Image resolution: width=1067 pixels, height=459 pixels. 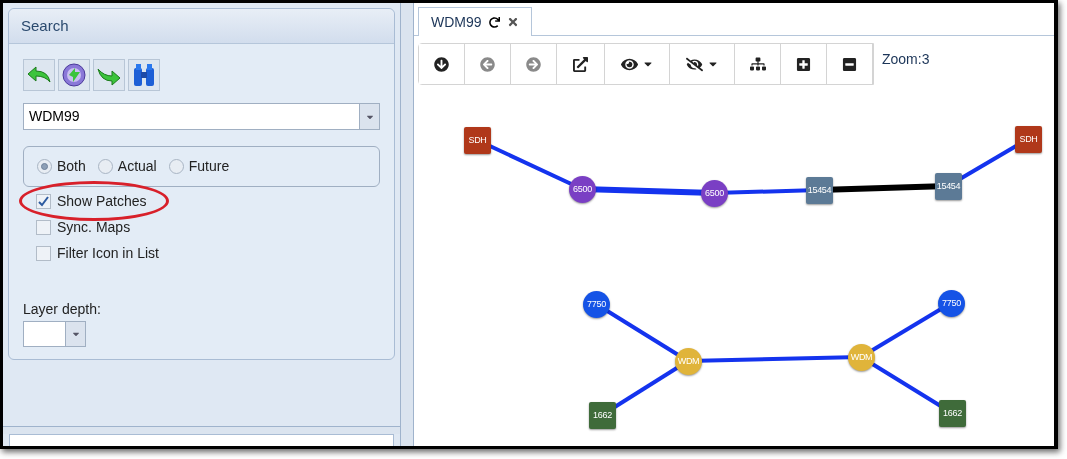 I want to click on external-link-icon, so click(x=580, y=64).